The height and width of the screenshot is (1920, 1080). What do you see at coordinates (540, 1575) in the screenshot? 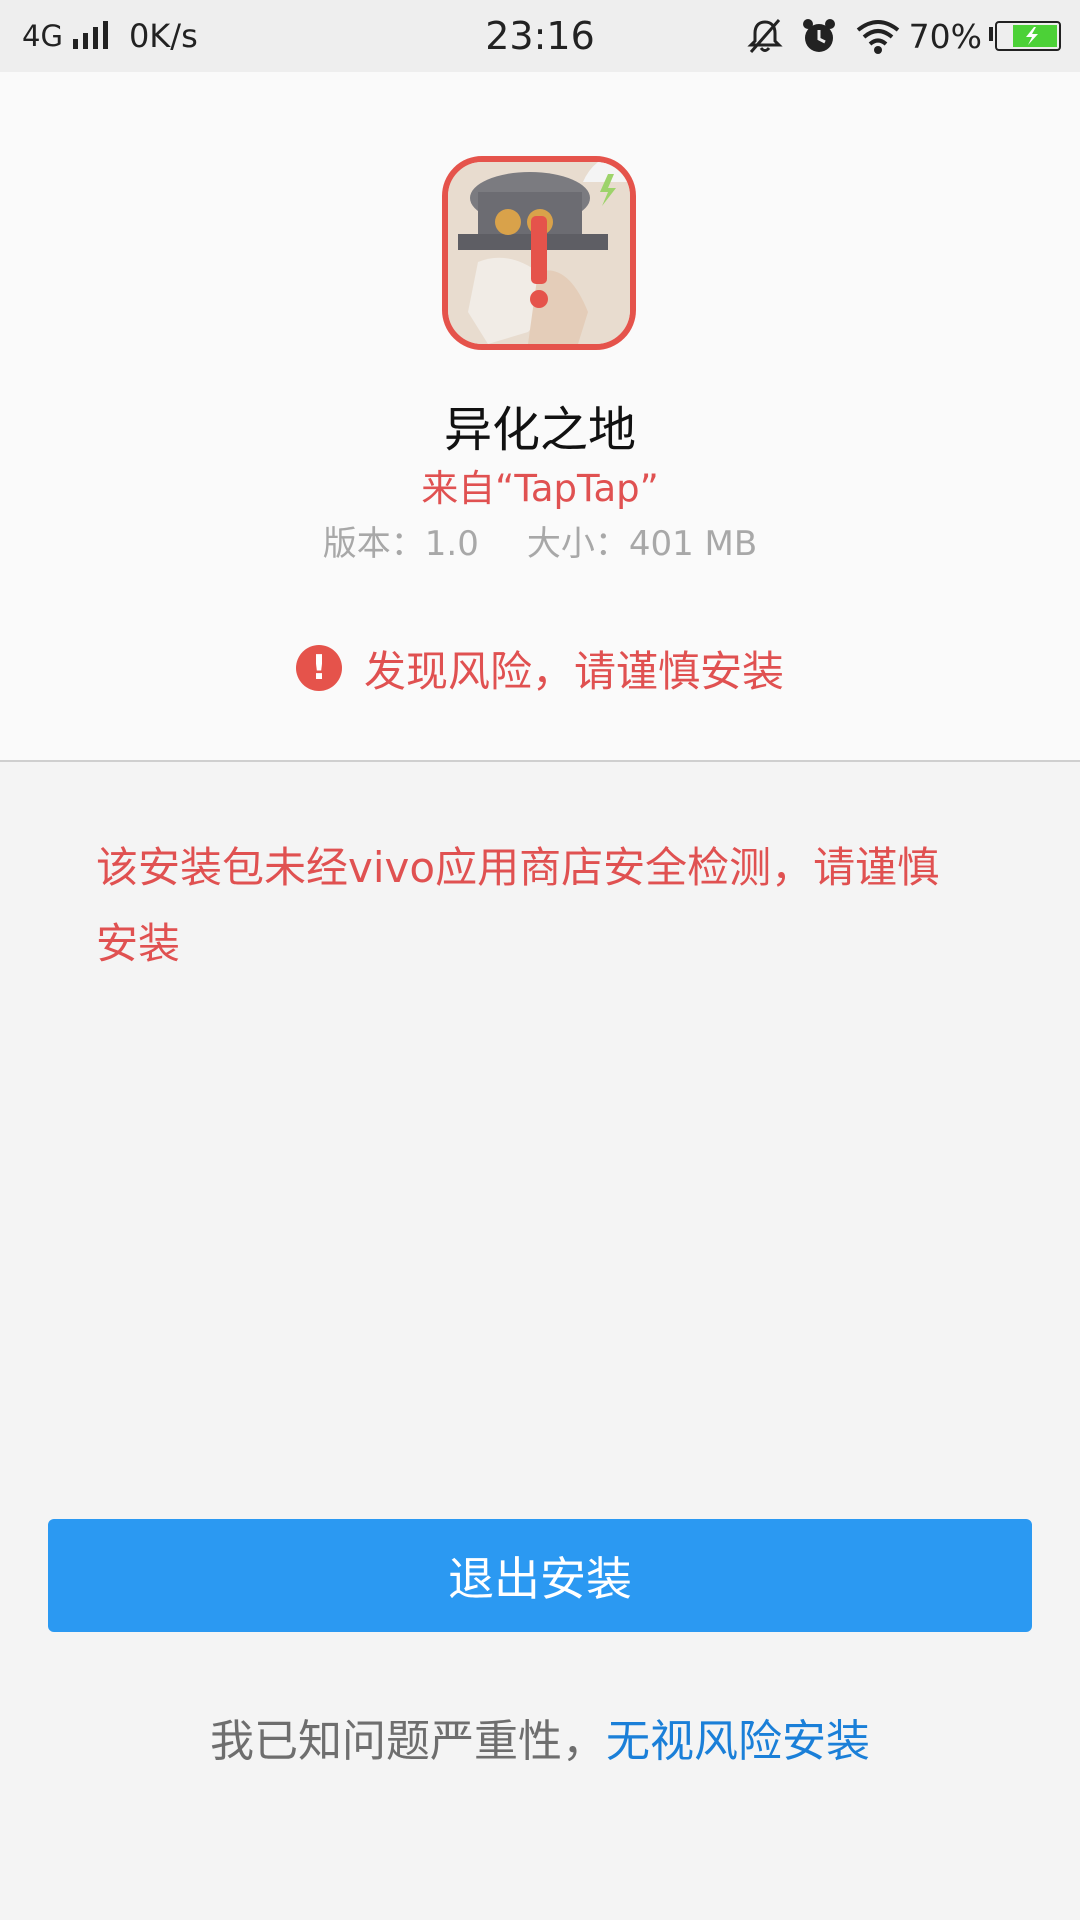
I see `exit-install-button: 退出安装` at bounding box center [540, 1575].